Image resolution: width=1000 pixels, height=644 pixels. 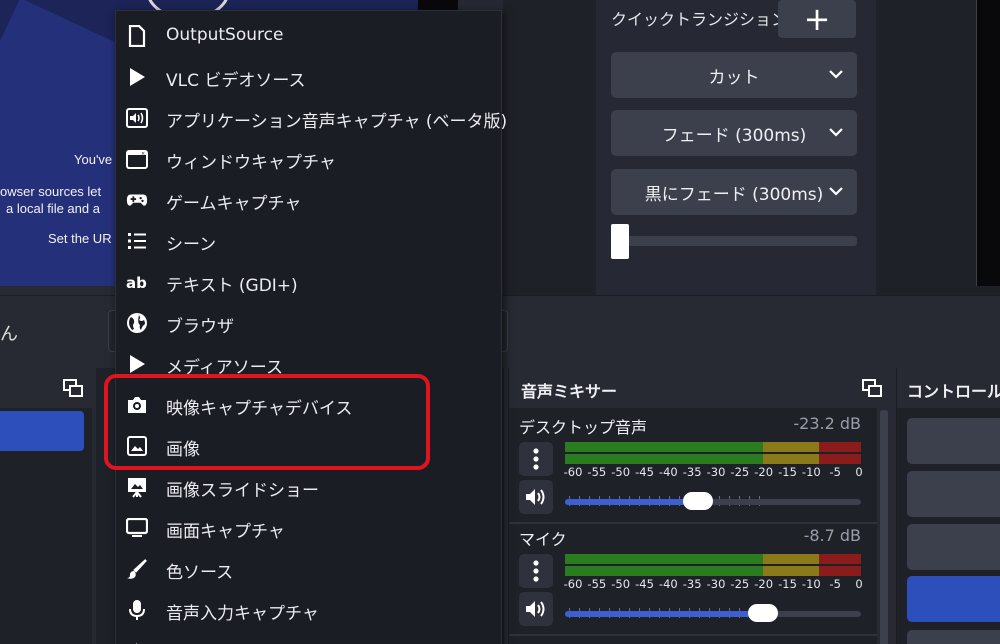 What do you see at coordinates (308, 158) in the screenshot?
I see `menu-item: × ウィンドウキャプチャ` at bounding box center [308, 158].